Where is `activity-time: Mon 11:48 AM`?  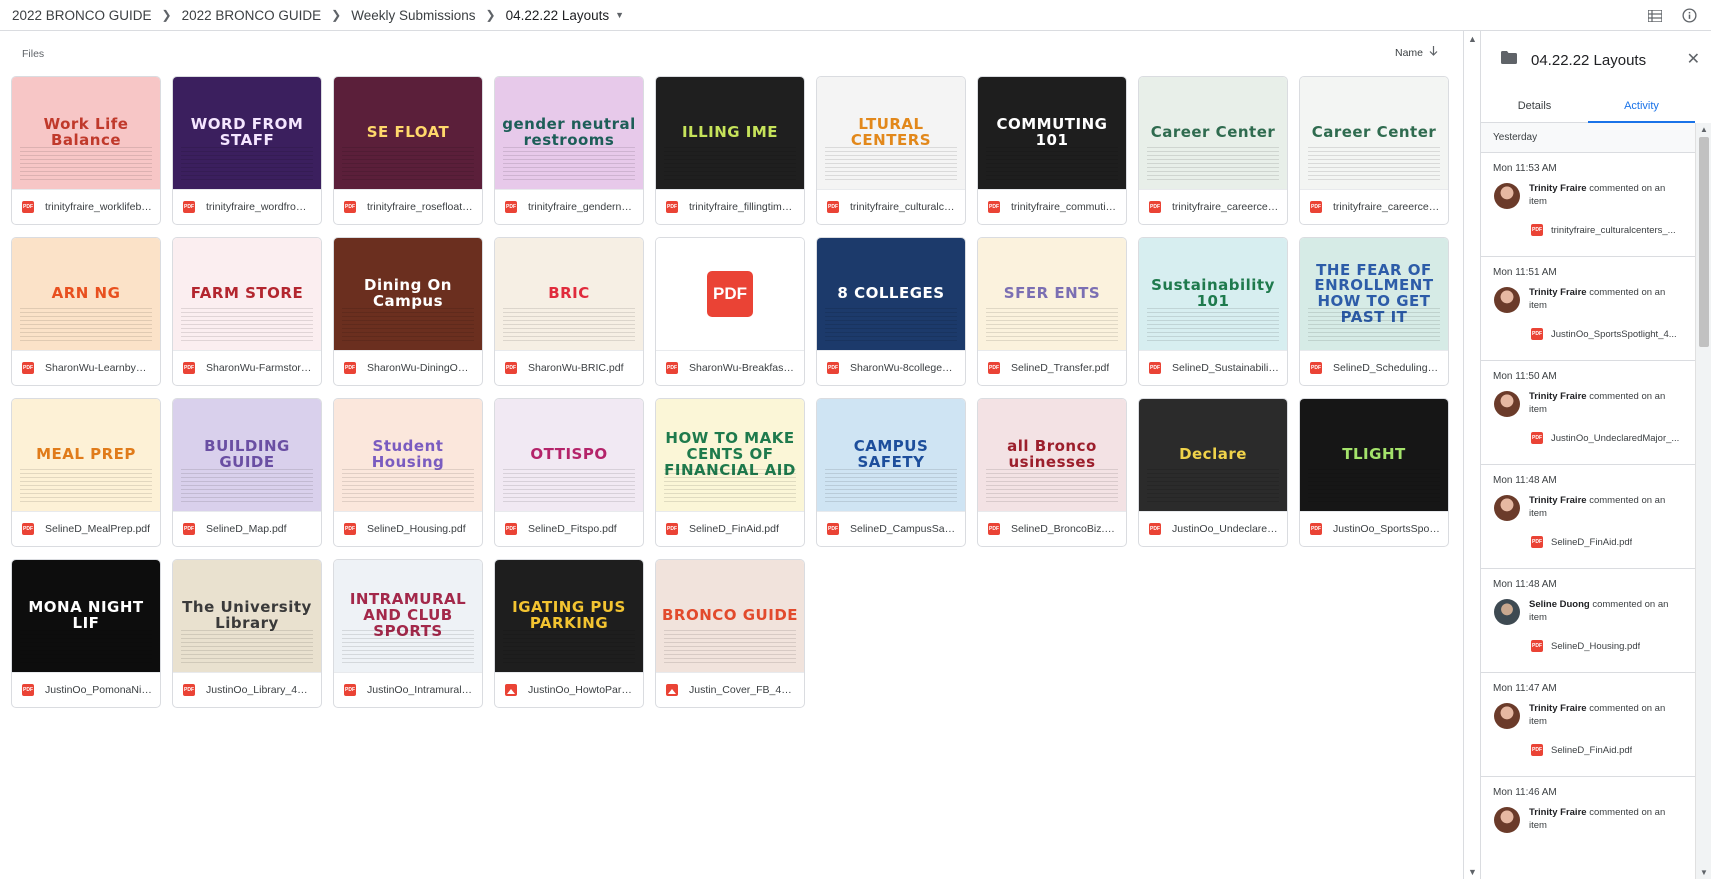 activity-time: Mon 11:48 AM is located at coordinates (1525, 584).